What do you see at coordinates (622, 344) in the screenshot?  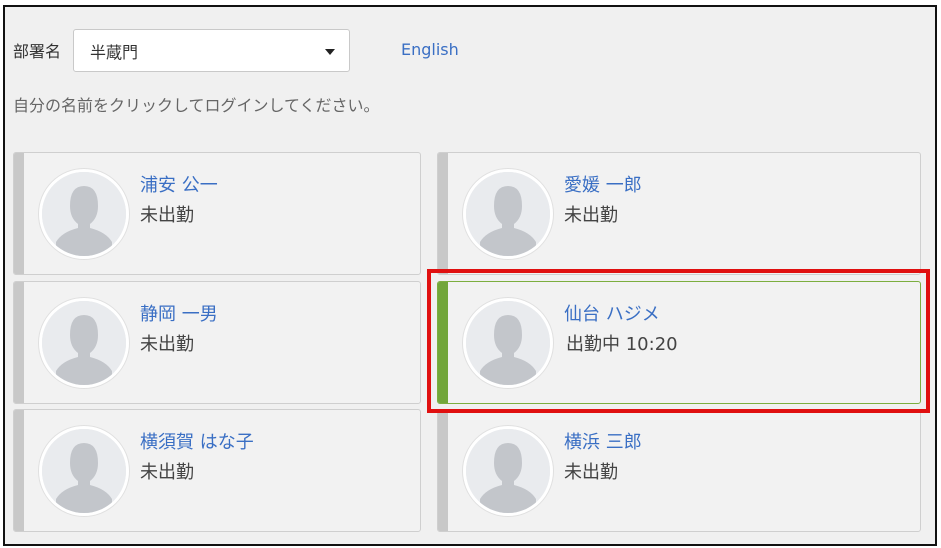 I see `employee-status: 出勤中 10:20` at bounding box center [622, 344].